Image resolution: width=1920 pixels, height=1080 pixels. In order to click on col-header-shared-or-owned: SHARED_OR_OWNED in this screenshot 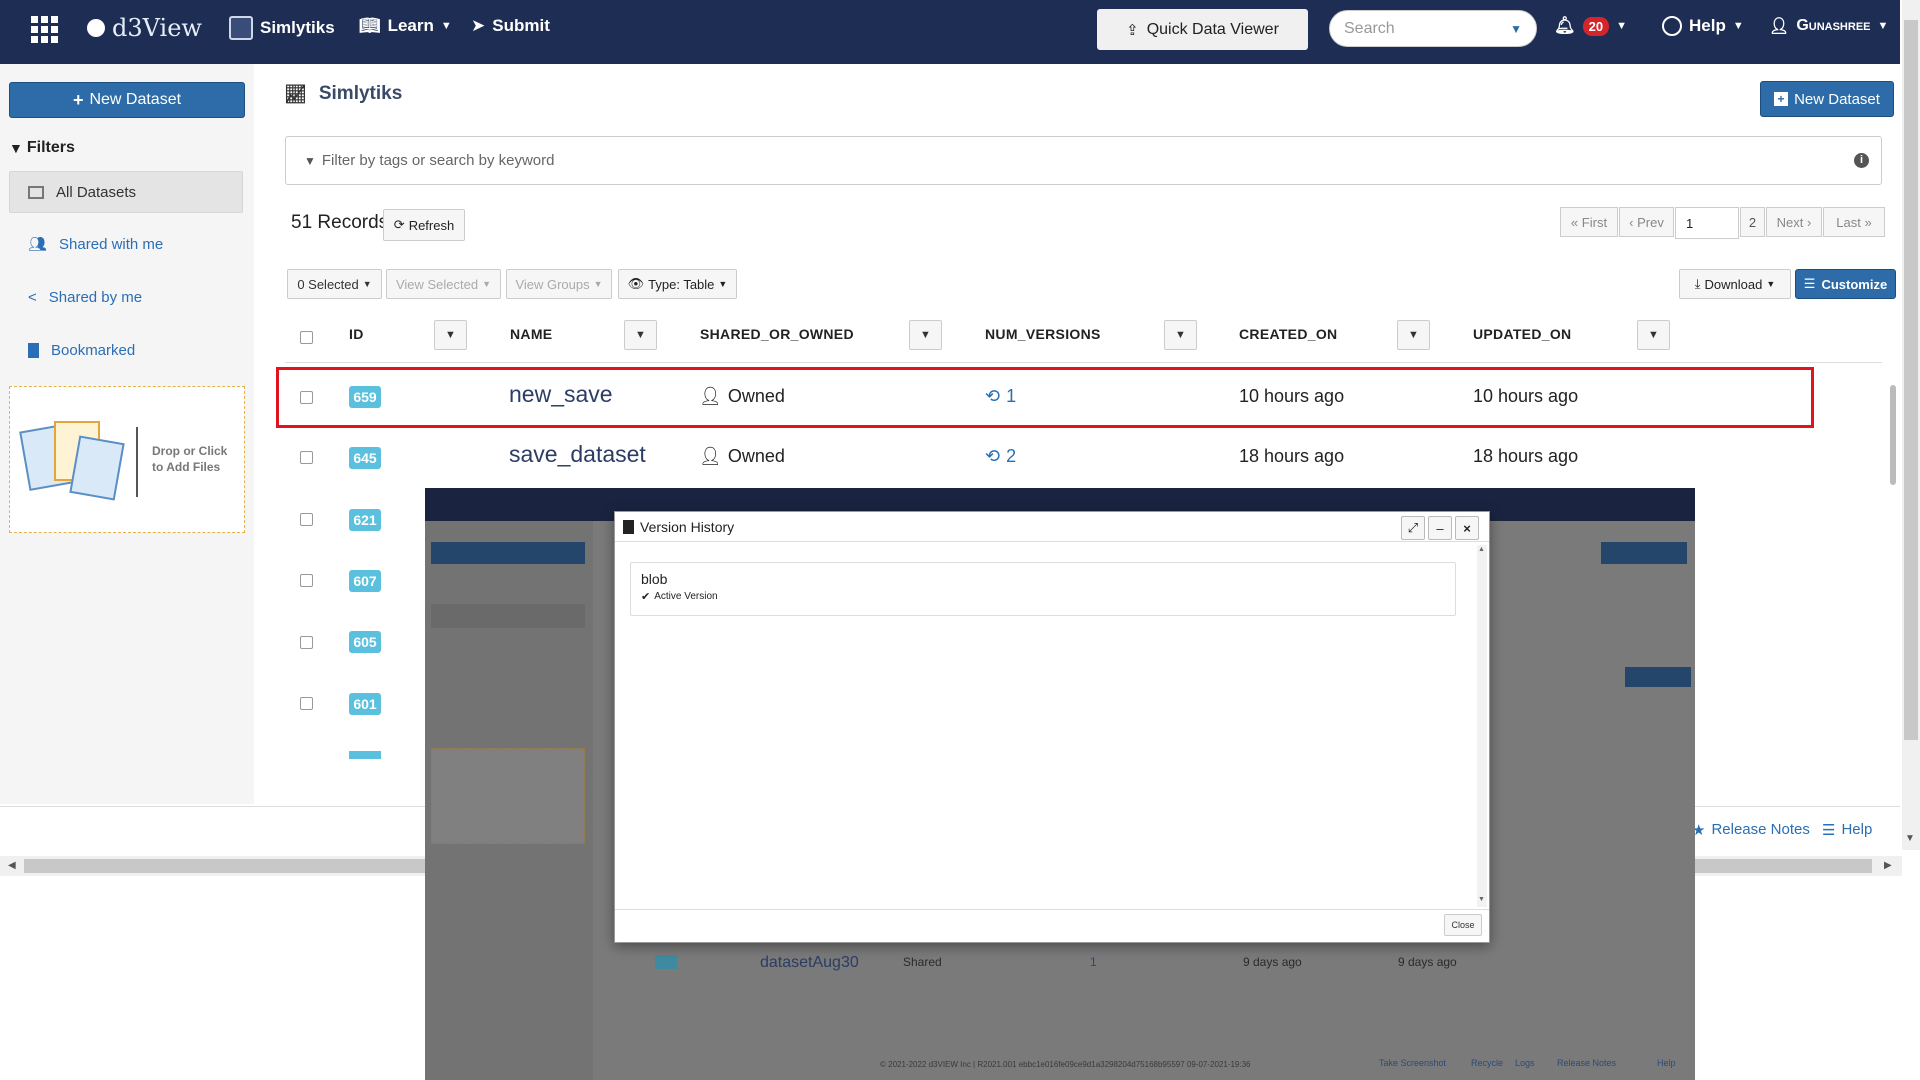, I will do `click(777, 334)`.